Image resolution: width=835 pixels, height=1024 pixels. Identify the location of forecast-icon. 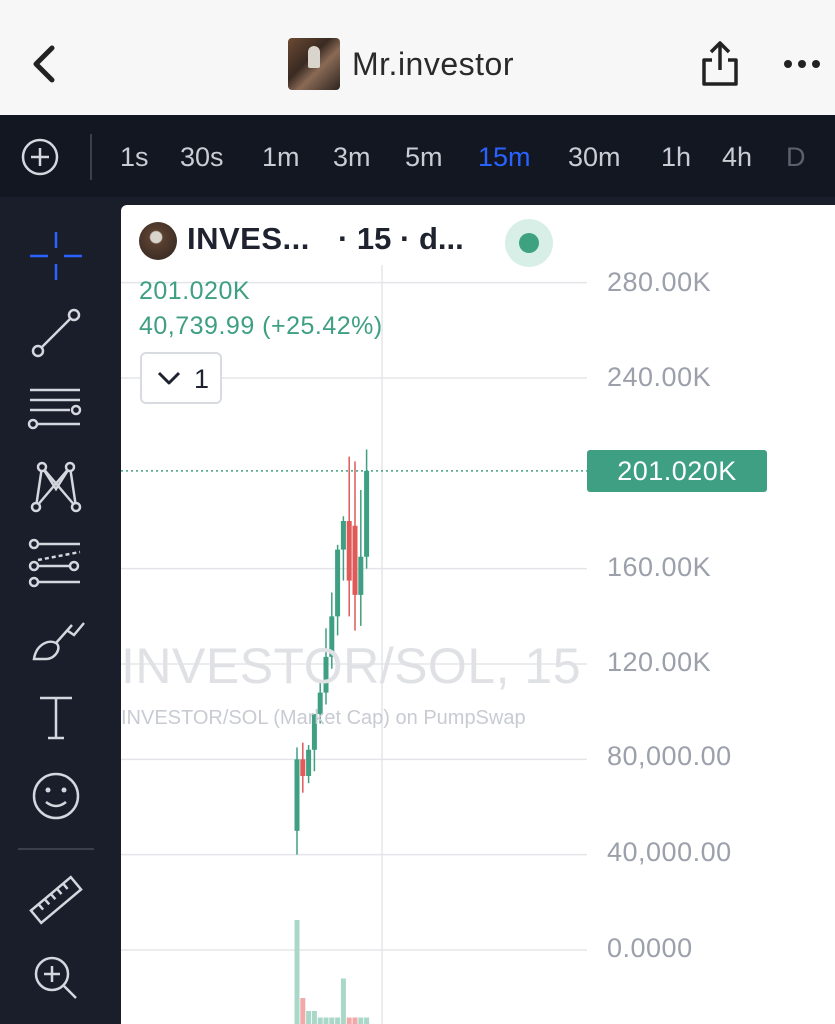
(56, 564).